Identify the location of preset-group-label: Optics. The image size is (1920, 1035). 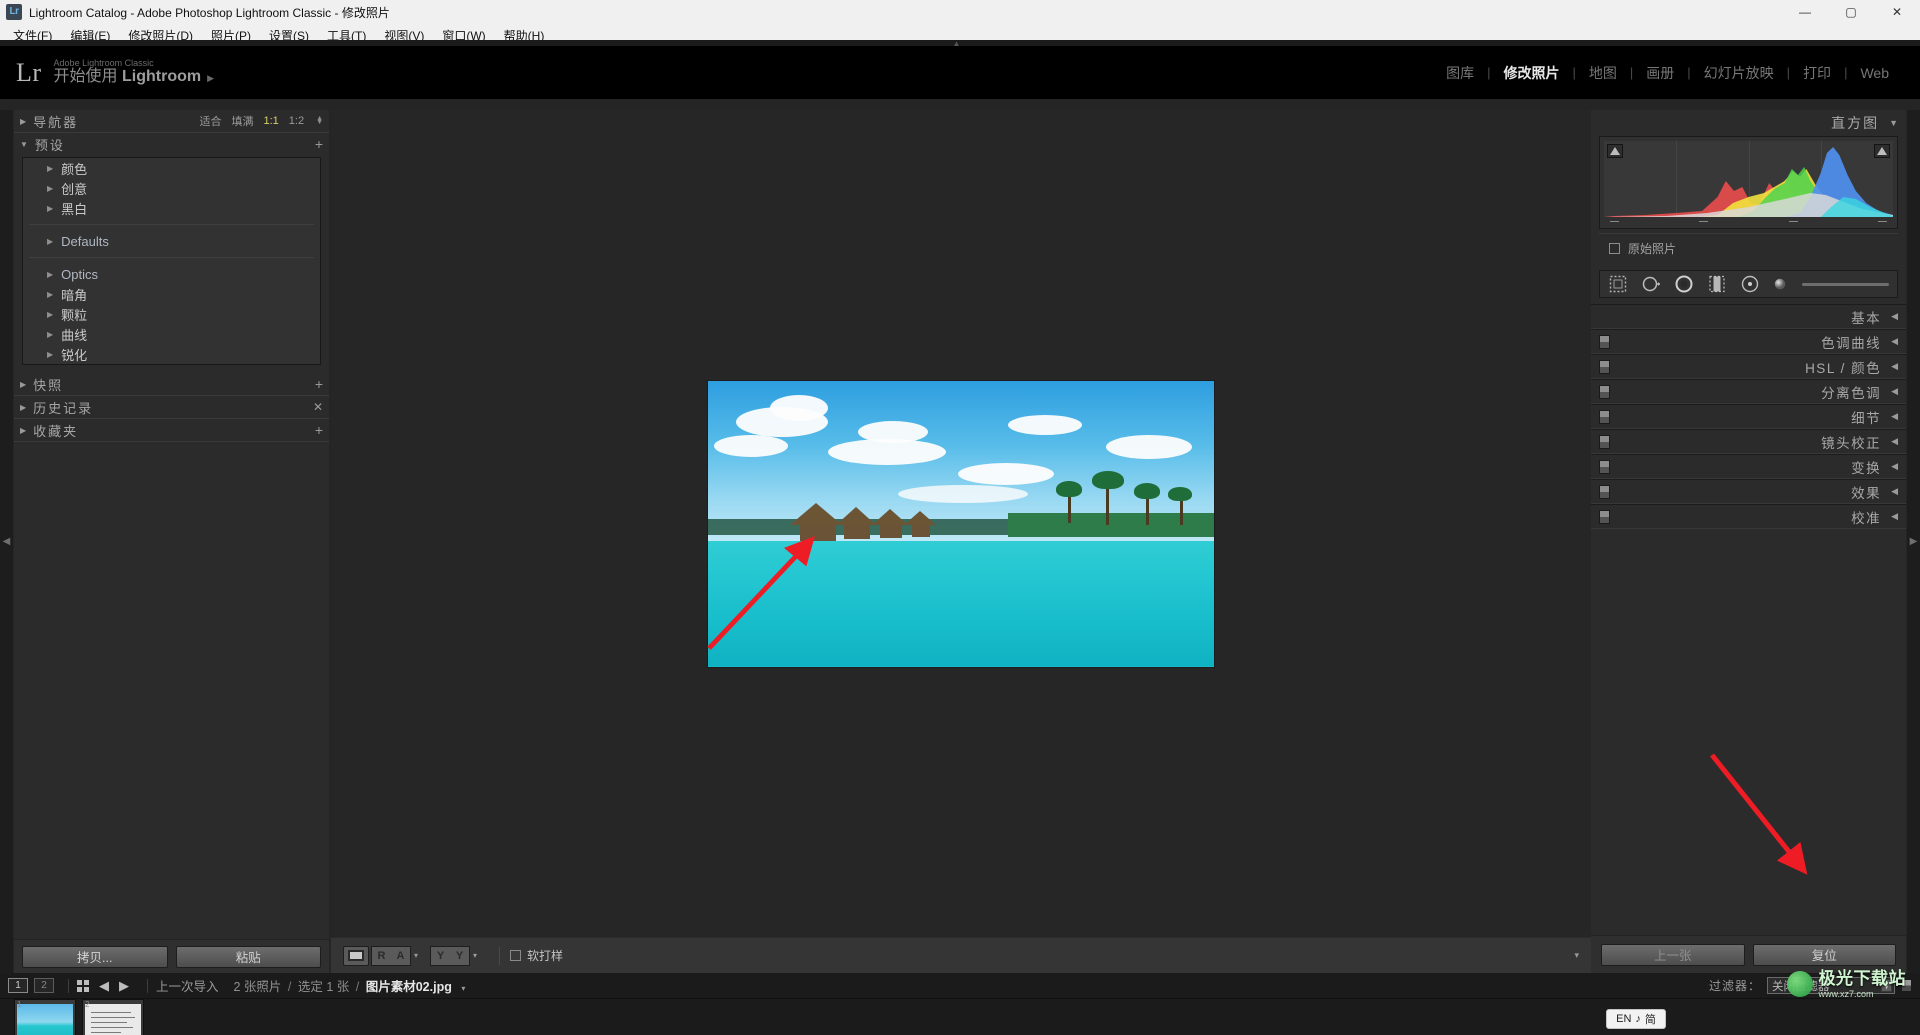
(79, 274).